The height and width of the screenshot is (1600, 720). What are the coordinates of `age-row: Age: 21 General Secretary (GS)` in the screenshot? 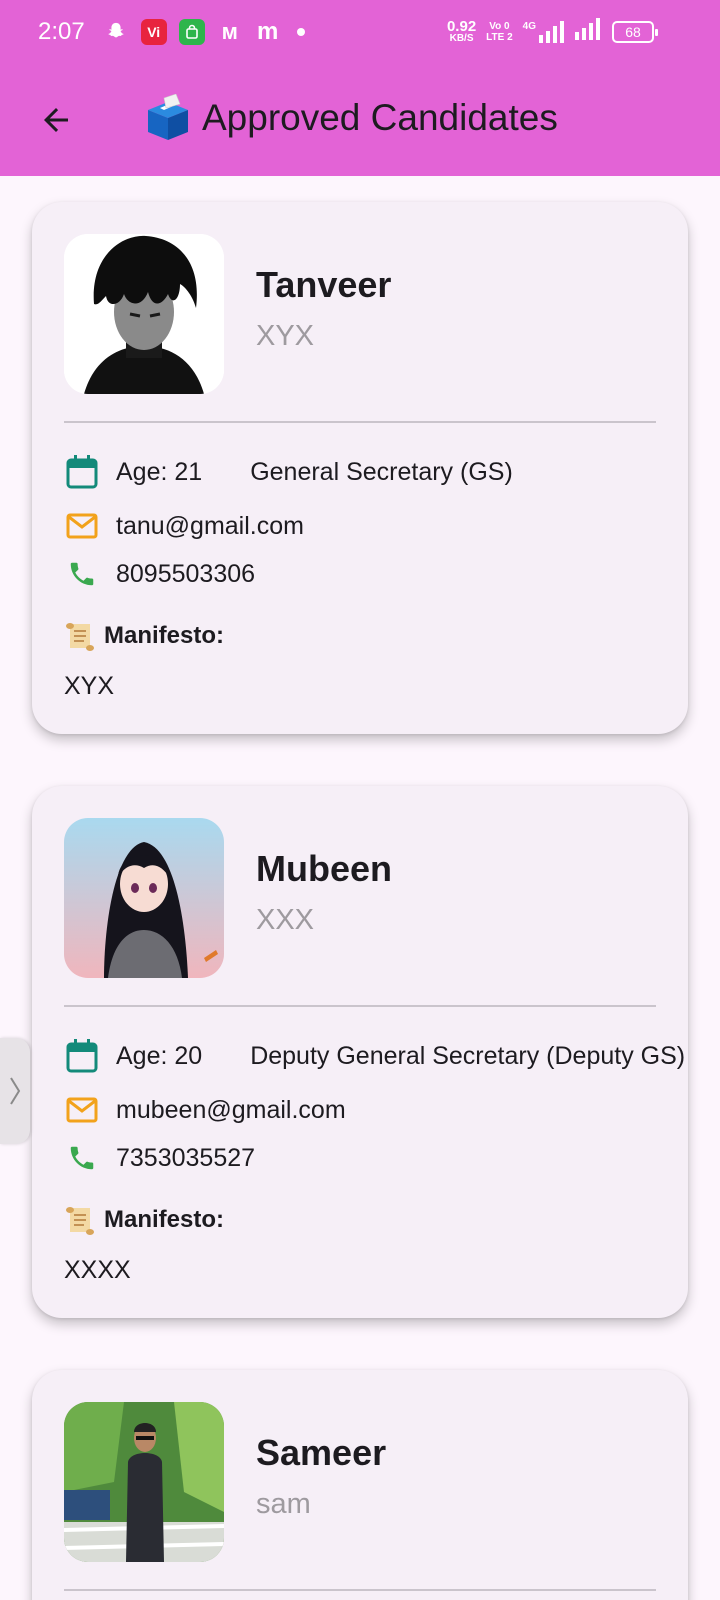 It's located at (288, 472).